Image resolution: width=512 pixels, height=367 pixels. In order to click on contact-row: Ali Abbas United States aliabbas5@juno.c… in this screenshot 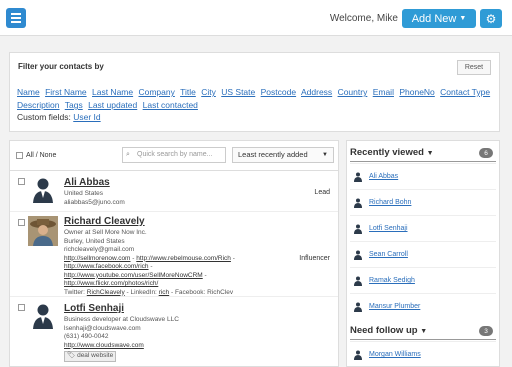, I will do `click(174, 192)`.